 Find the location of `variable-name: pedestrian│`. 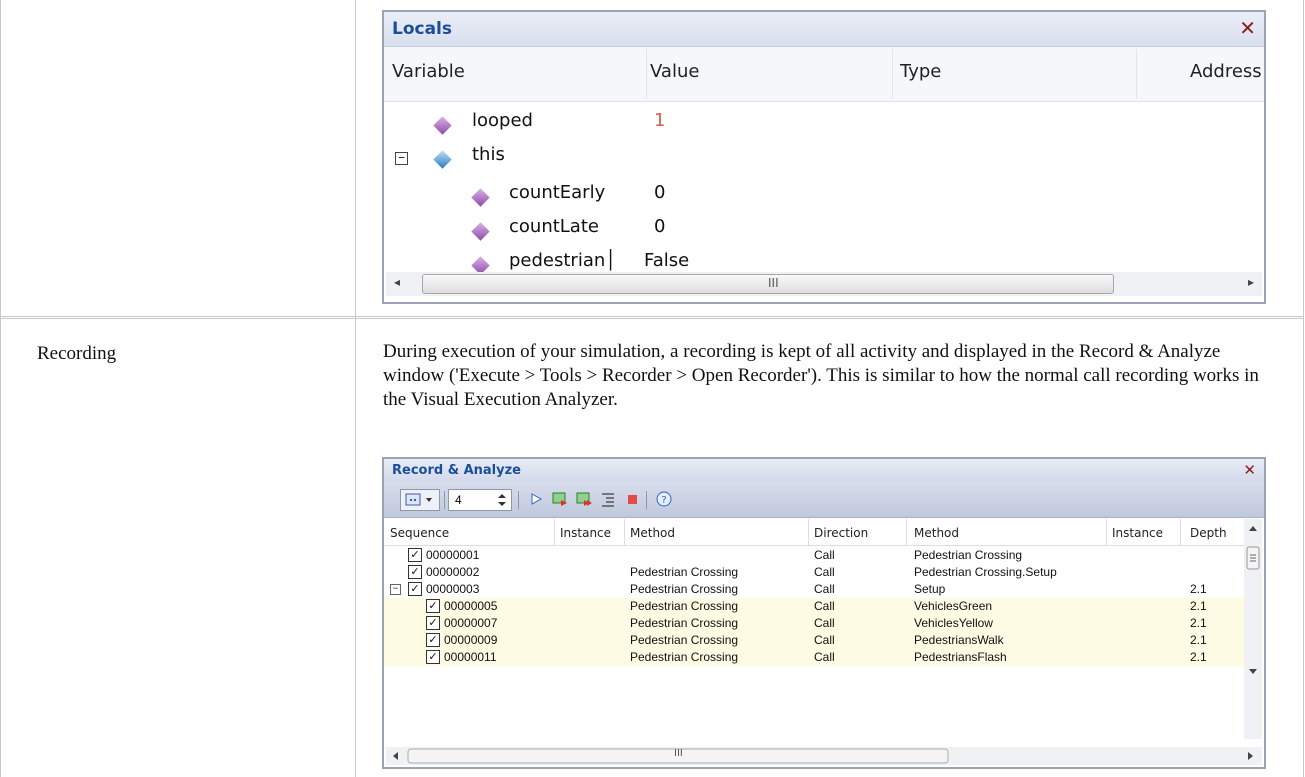

variable-name: pedestrian│ is located at coordinates (563, 260).